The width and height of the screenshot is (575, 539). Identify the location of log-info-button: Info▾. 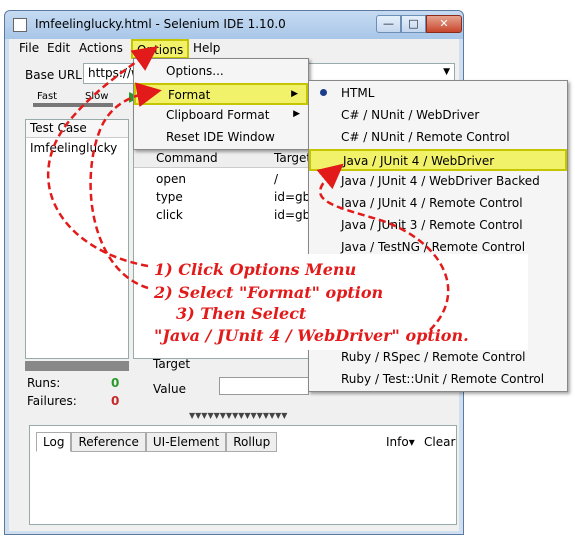
(400, 442).